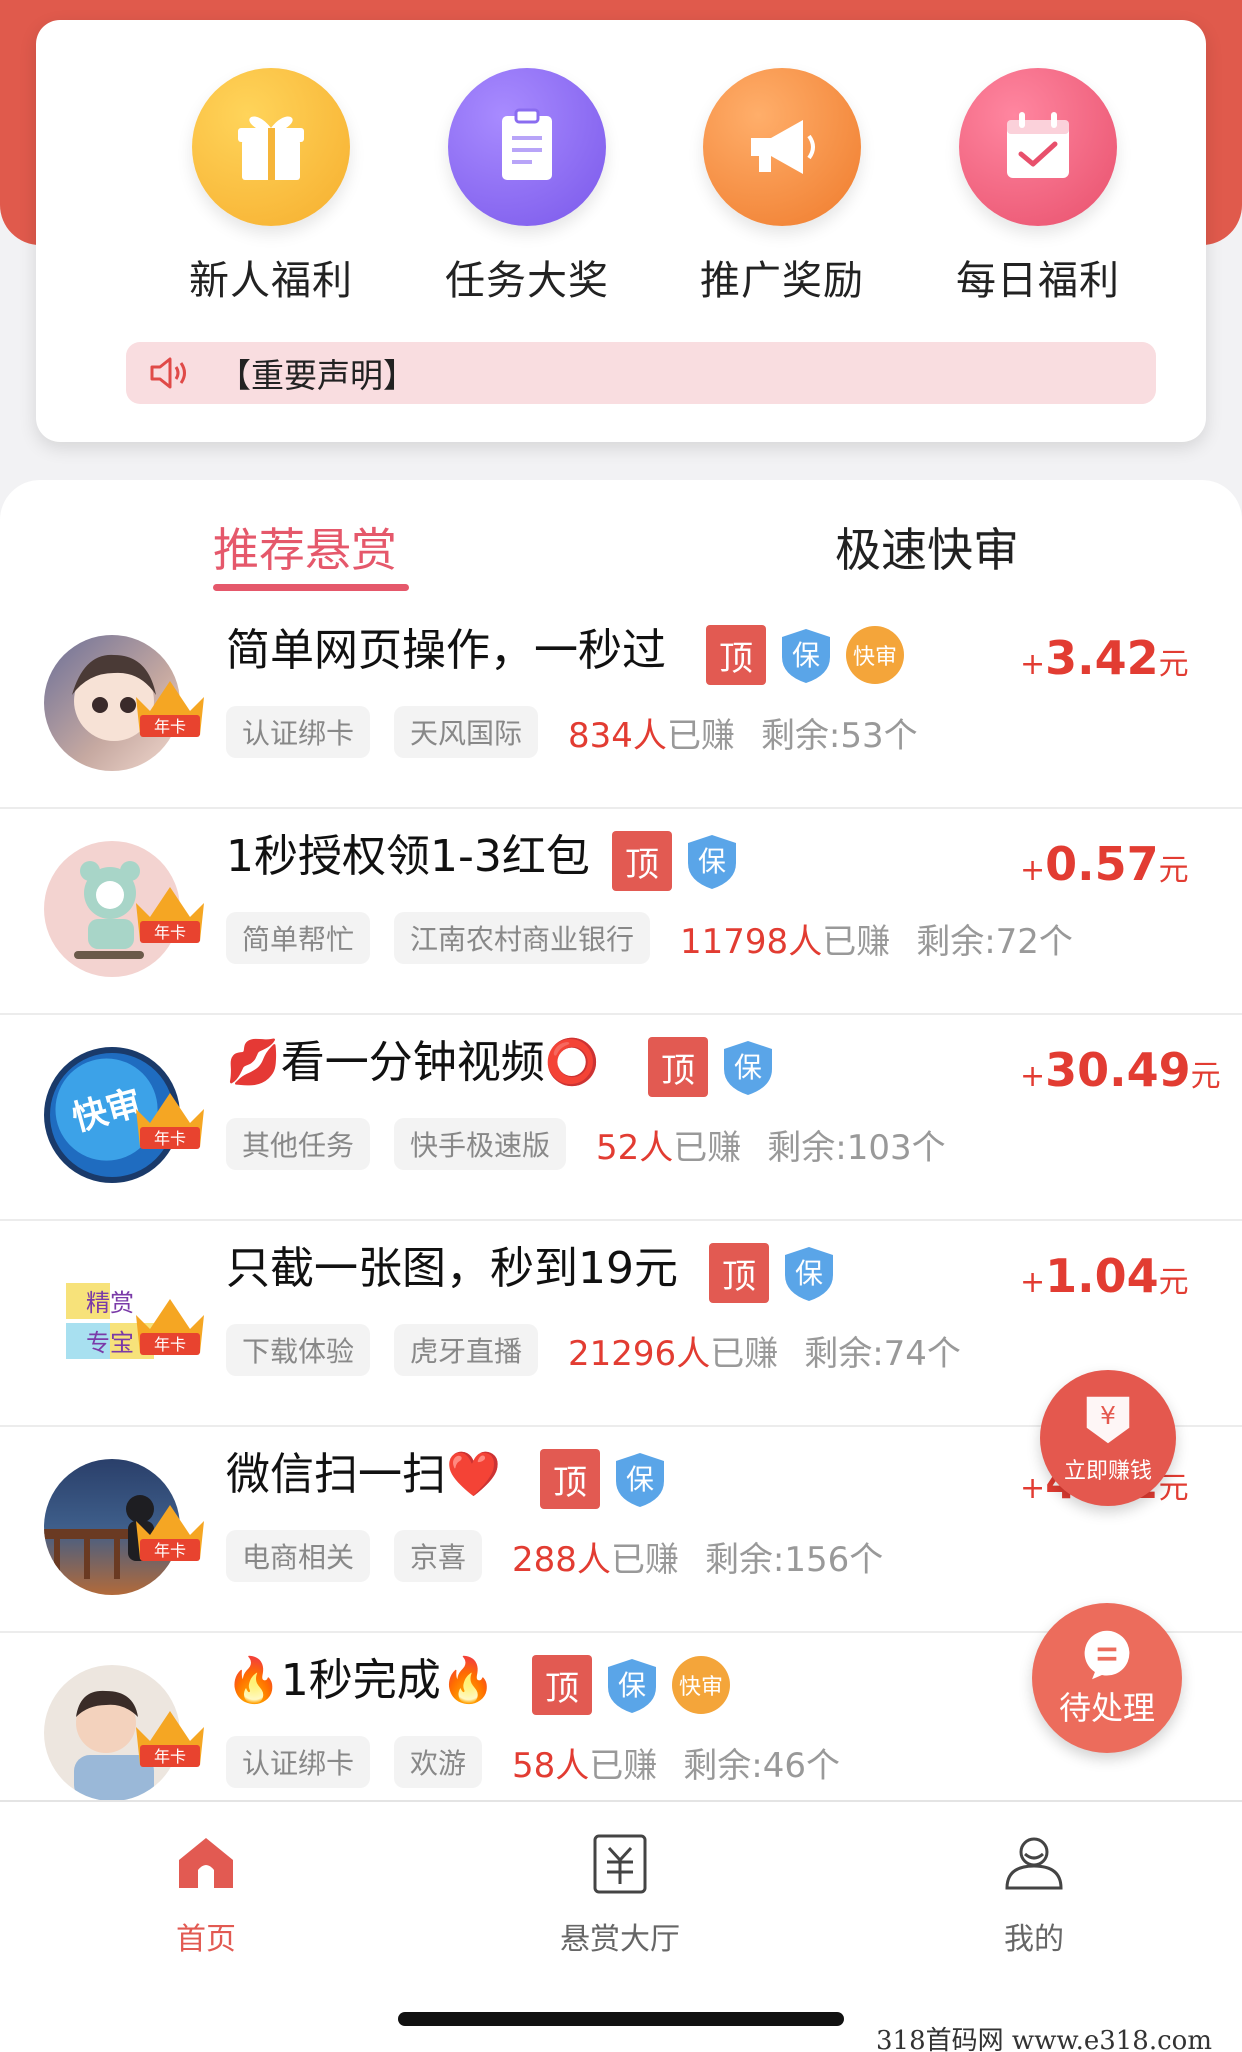  Describe the element at coordinates (1107, 1471) in the screenshot. I see `earn-now-label: 立即赚钱` at that location.